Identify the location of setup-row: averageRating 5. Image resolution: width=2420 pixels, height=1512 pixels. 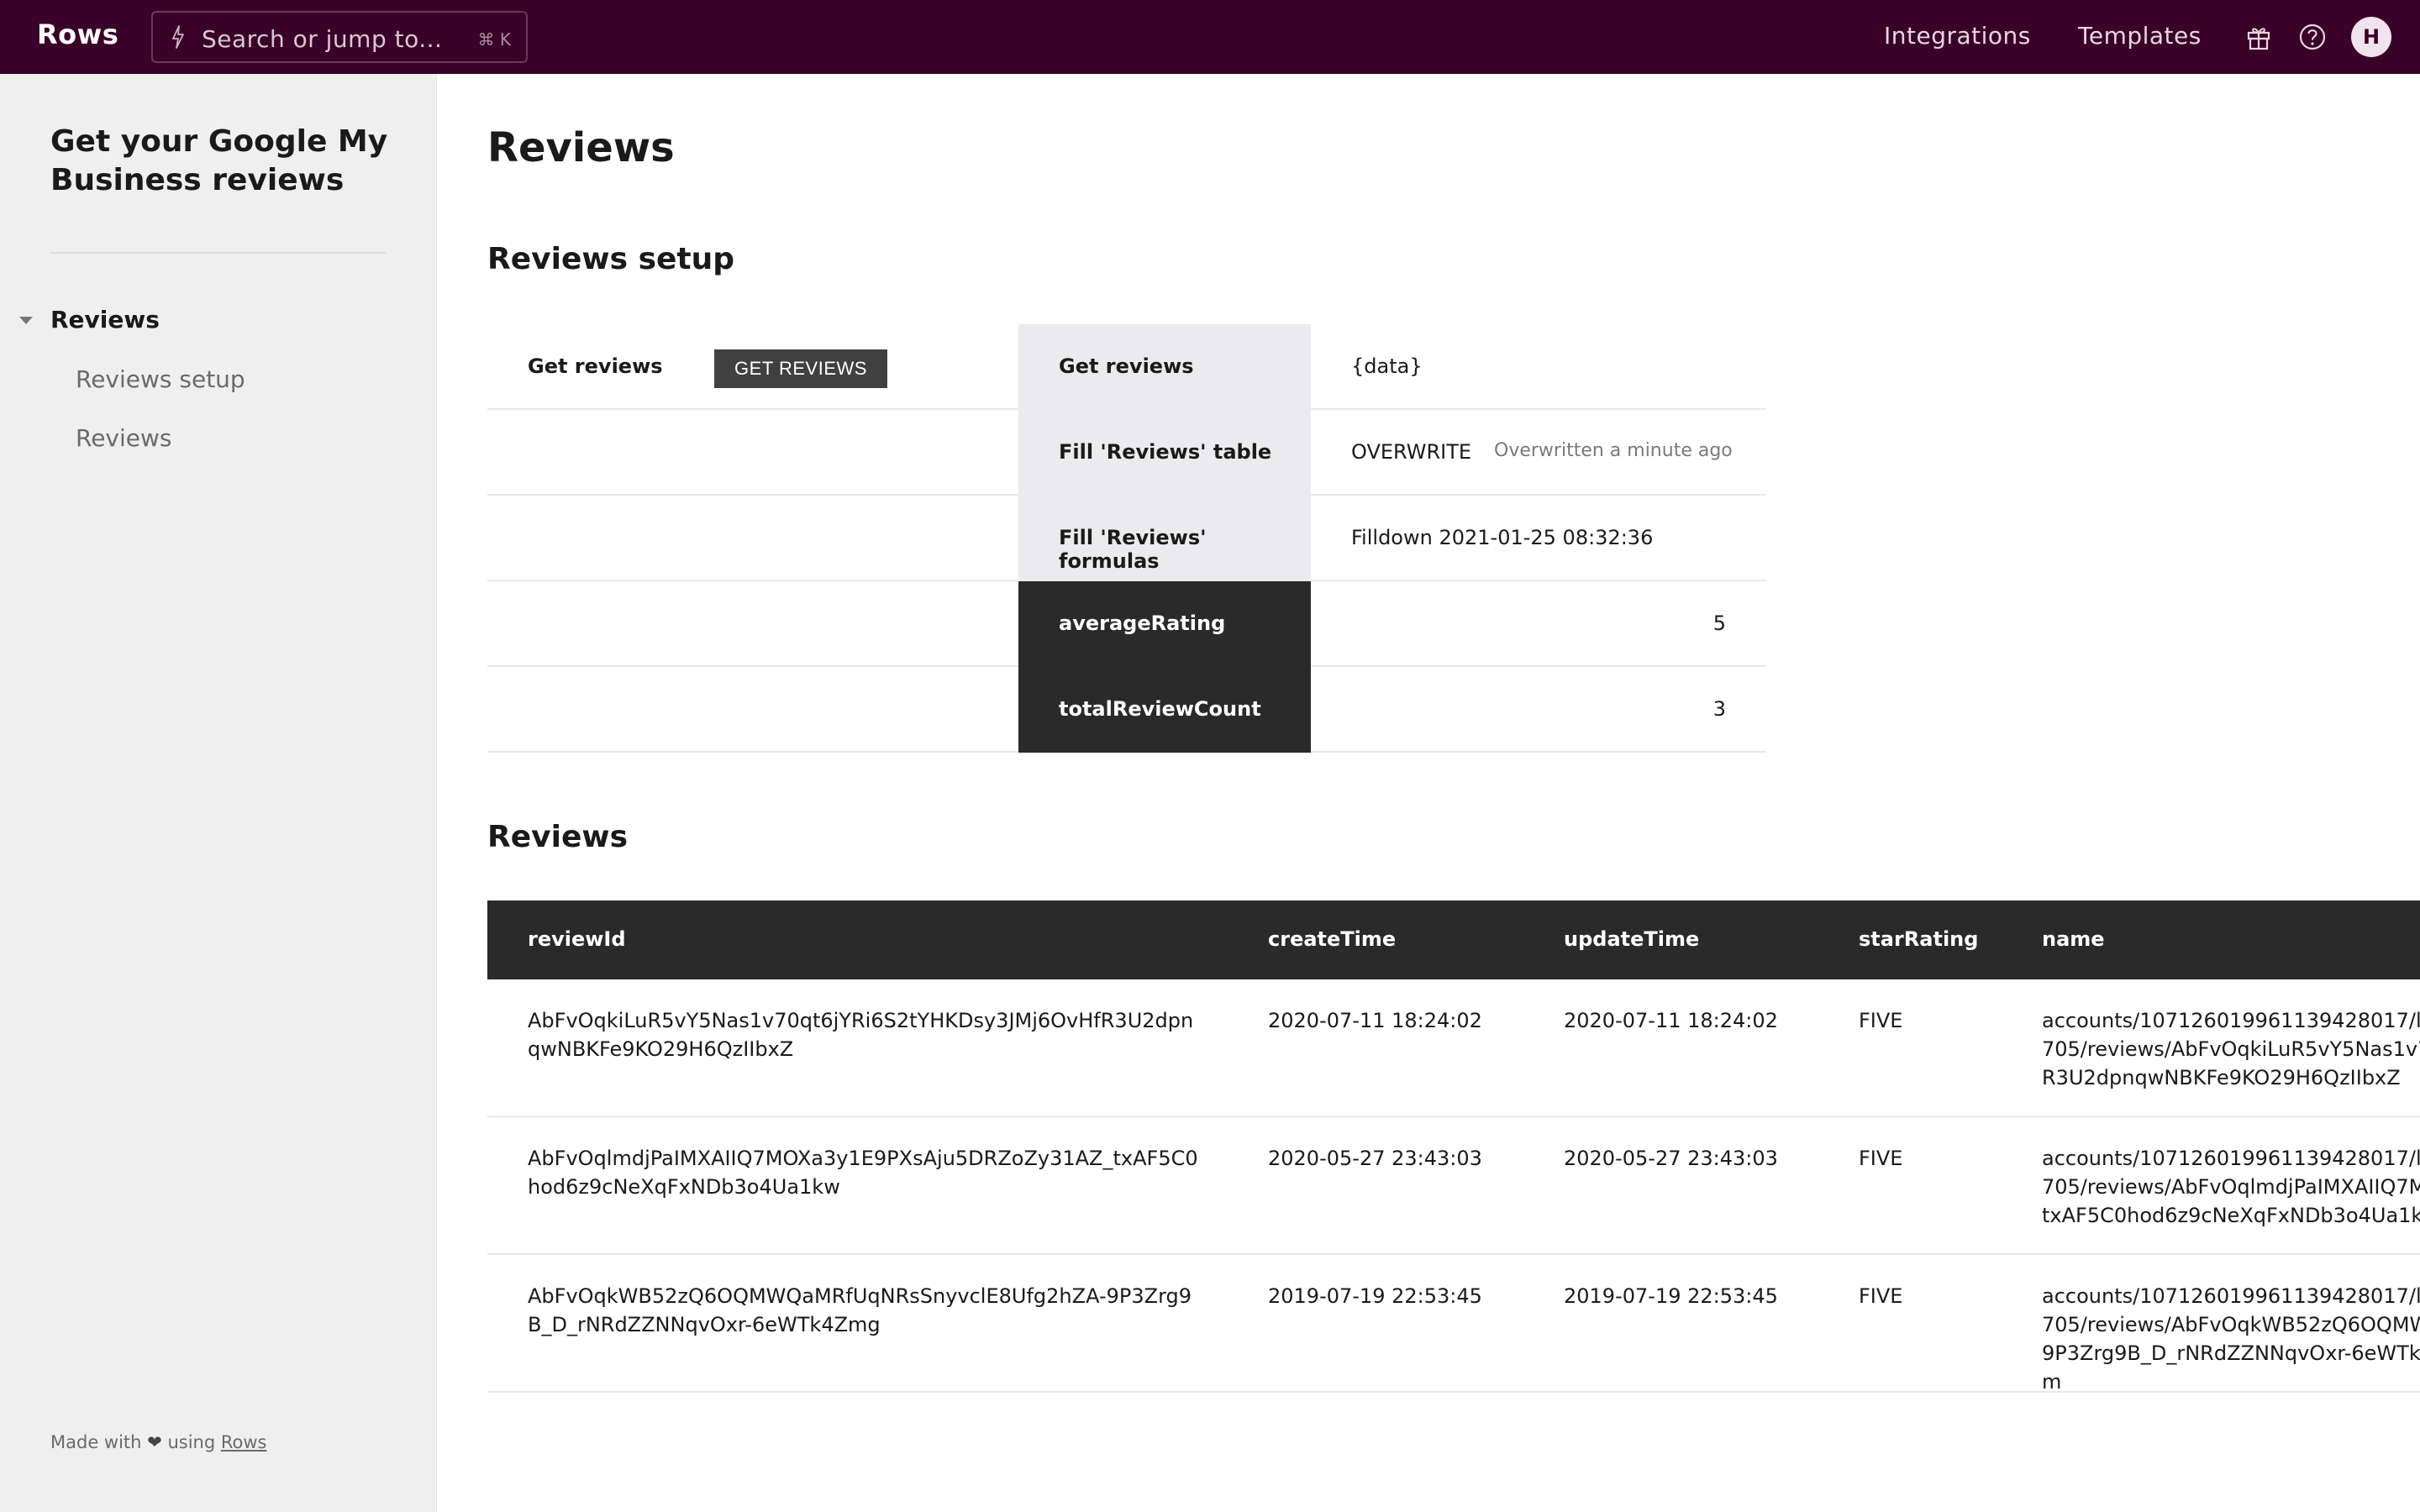
(1126, 624).